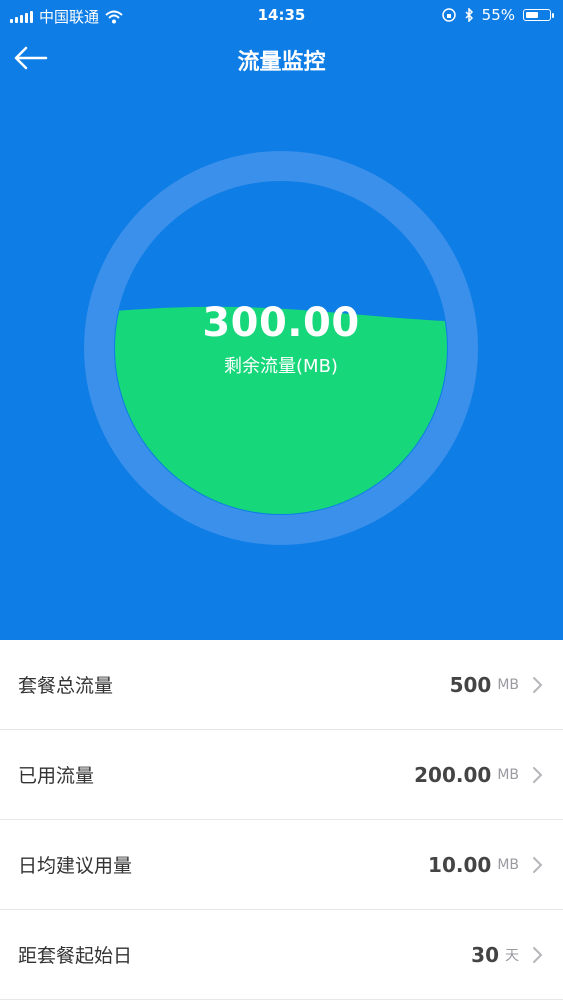 The height and width of the screenshot is (1000, 563). What do you see at coordinates (281, 955) in the screenshot?
I see `row-days-from-start: 距套餐起始日 30 天` at bounding box center [281, 955].